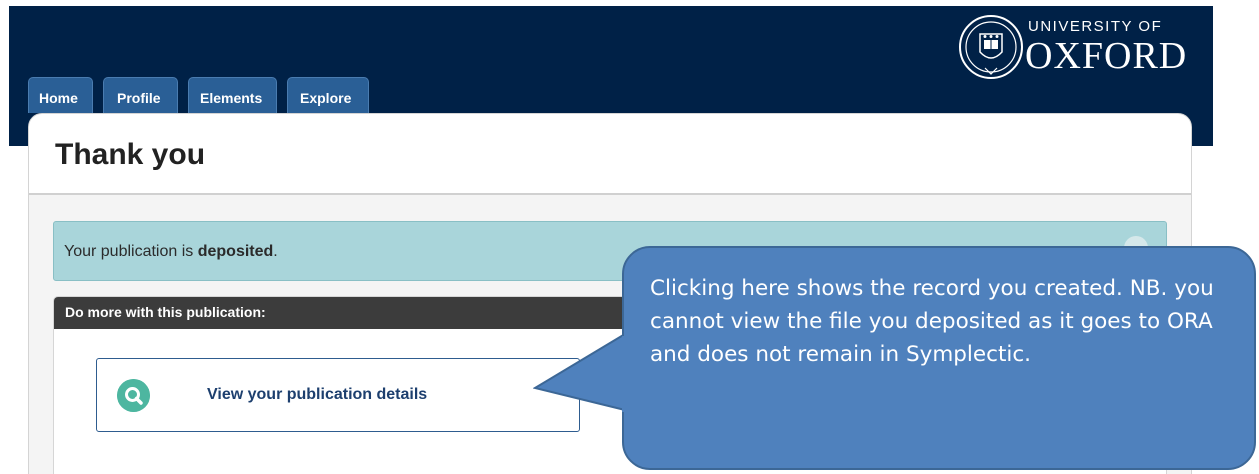 The width and height of the screenshot is (1259, 474). Describe the element at coordinates (140, 95) in the screenshot. I see `tab-profile: Profile` at that location.